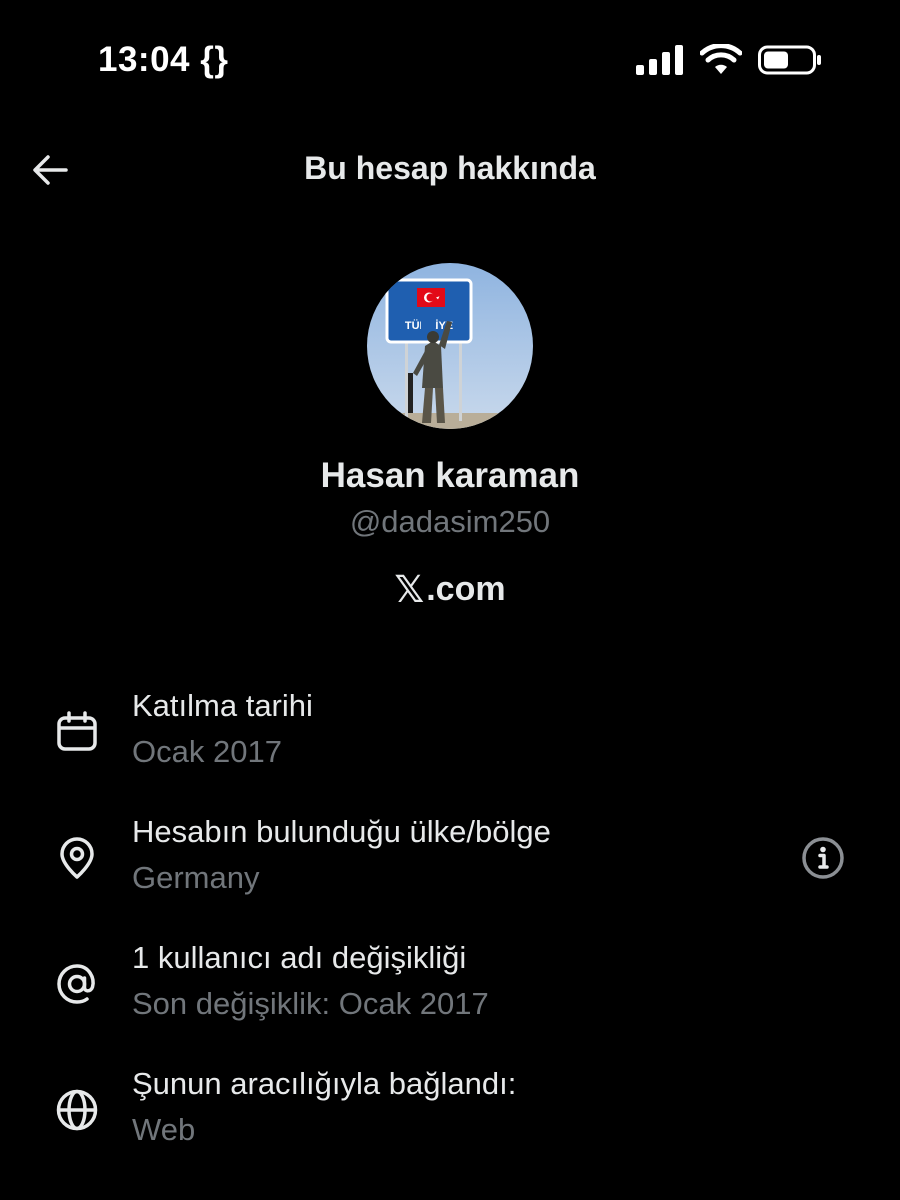 The width and height of the screenshot is (900, 1200). What do you see at coordinates (721, 59) in the screenshot?
I see `wifi-icon` at bounding box center [721, 59].